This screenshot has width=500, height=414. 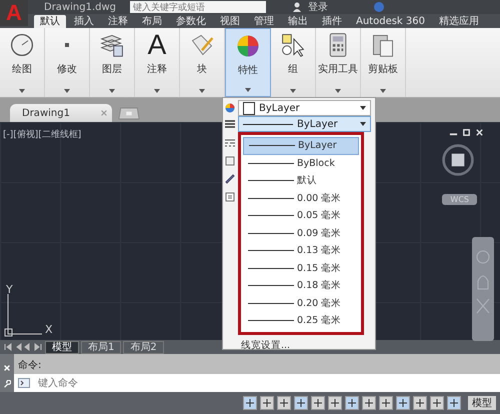 What do you see at coordinates (50, 21) in the screenshot?
I see `ribbon-tab: 默认` at bounding box center [50, 21].